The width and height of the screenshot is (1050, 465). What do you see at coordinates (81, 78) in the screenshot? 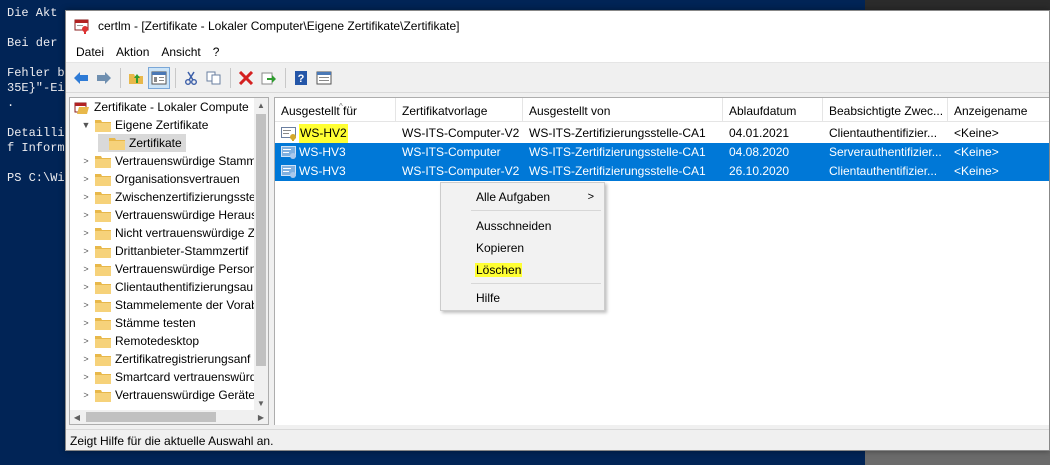
I see `back-icon` at bounding box center [81, 78].